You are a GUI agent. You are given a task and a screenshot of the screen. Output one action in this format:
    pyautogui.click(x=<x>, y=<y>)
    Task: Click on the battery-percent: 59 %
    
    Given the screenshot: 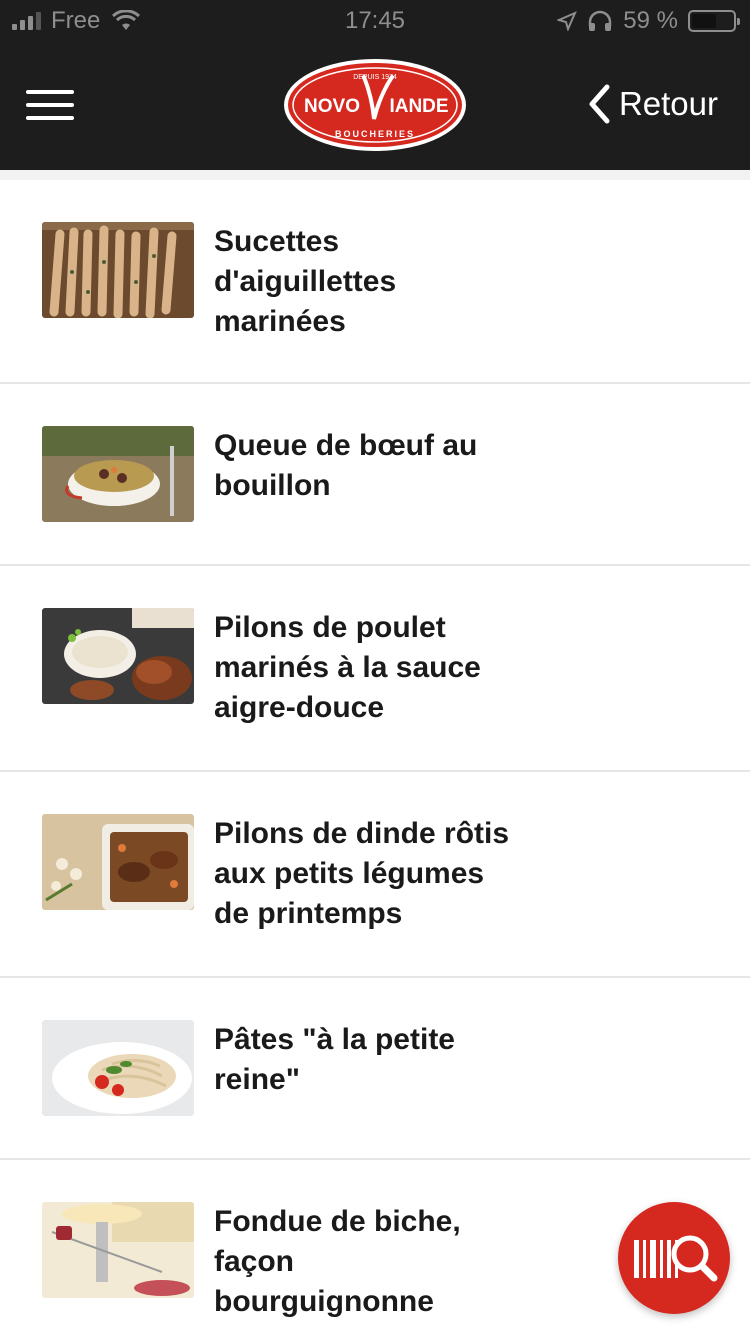 What is the action you would take?
    pyautogui.click(x=650, y=20)
    